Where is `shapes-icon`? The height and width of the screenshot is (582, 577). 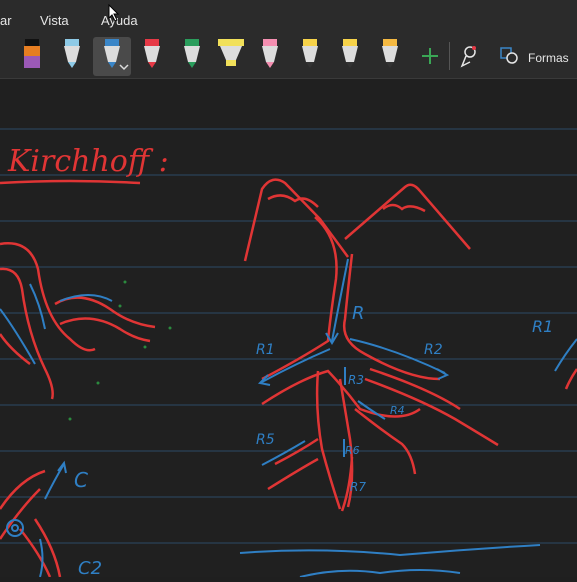
shapes-icon is located at coordinates (509, 55).